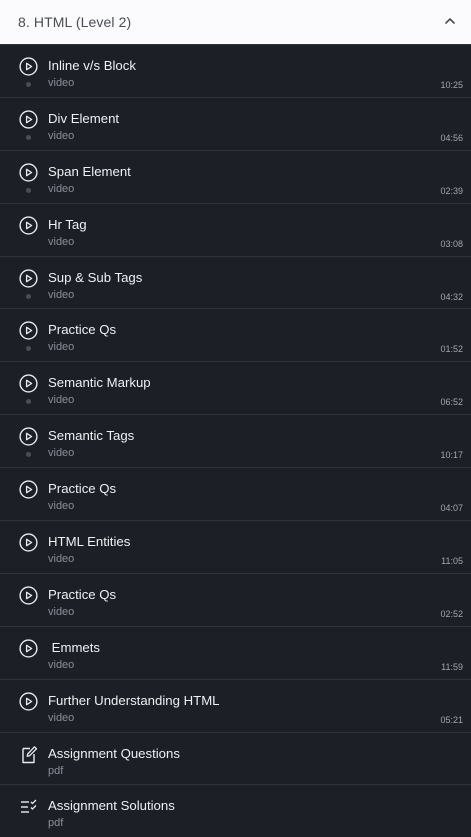 The image size is (471, 837). What do you see at coordinates (235, 22) in the screenshot?
I see `section-header: 8. HTML (Level 2)` at bounding box center [235, 22].